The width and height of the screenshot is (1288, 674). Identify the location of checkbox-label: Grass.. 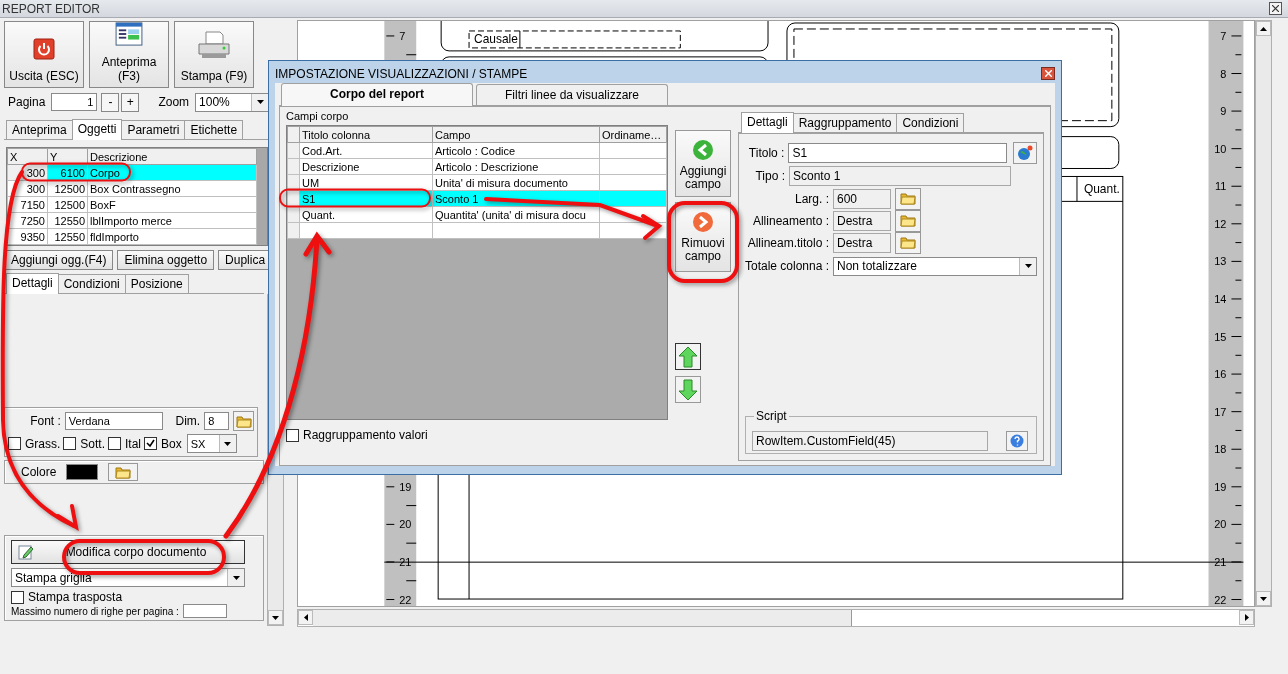
(43, 443).